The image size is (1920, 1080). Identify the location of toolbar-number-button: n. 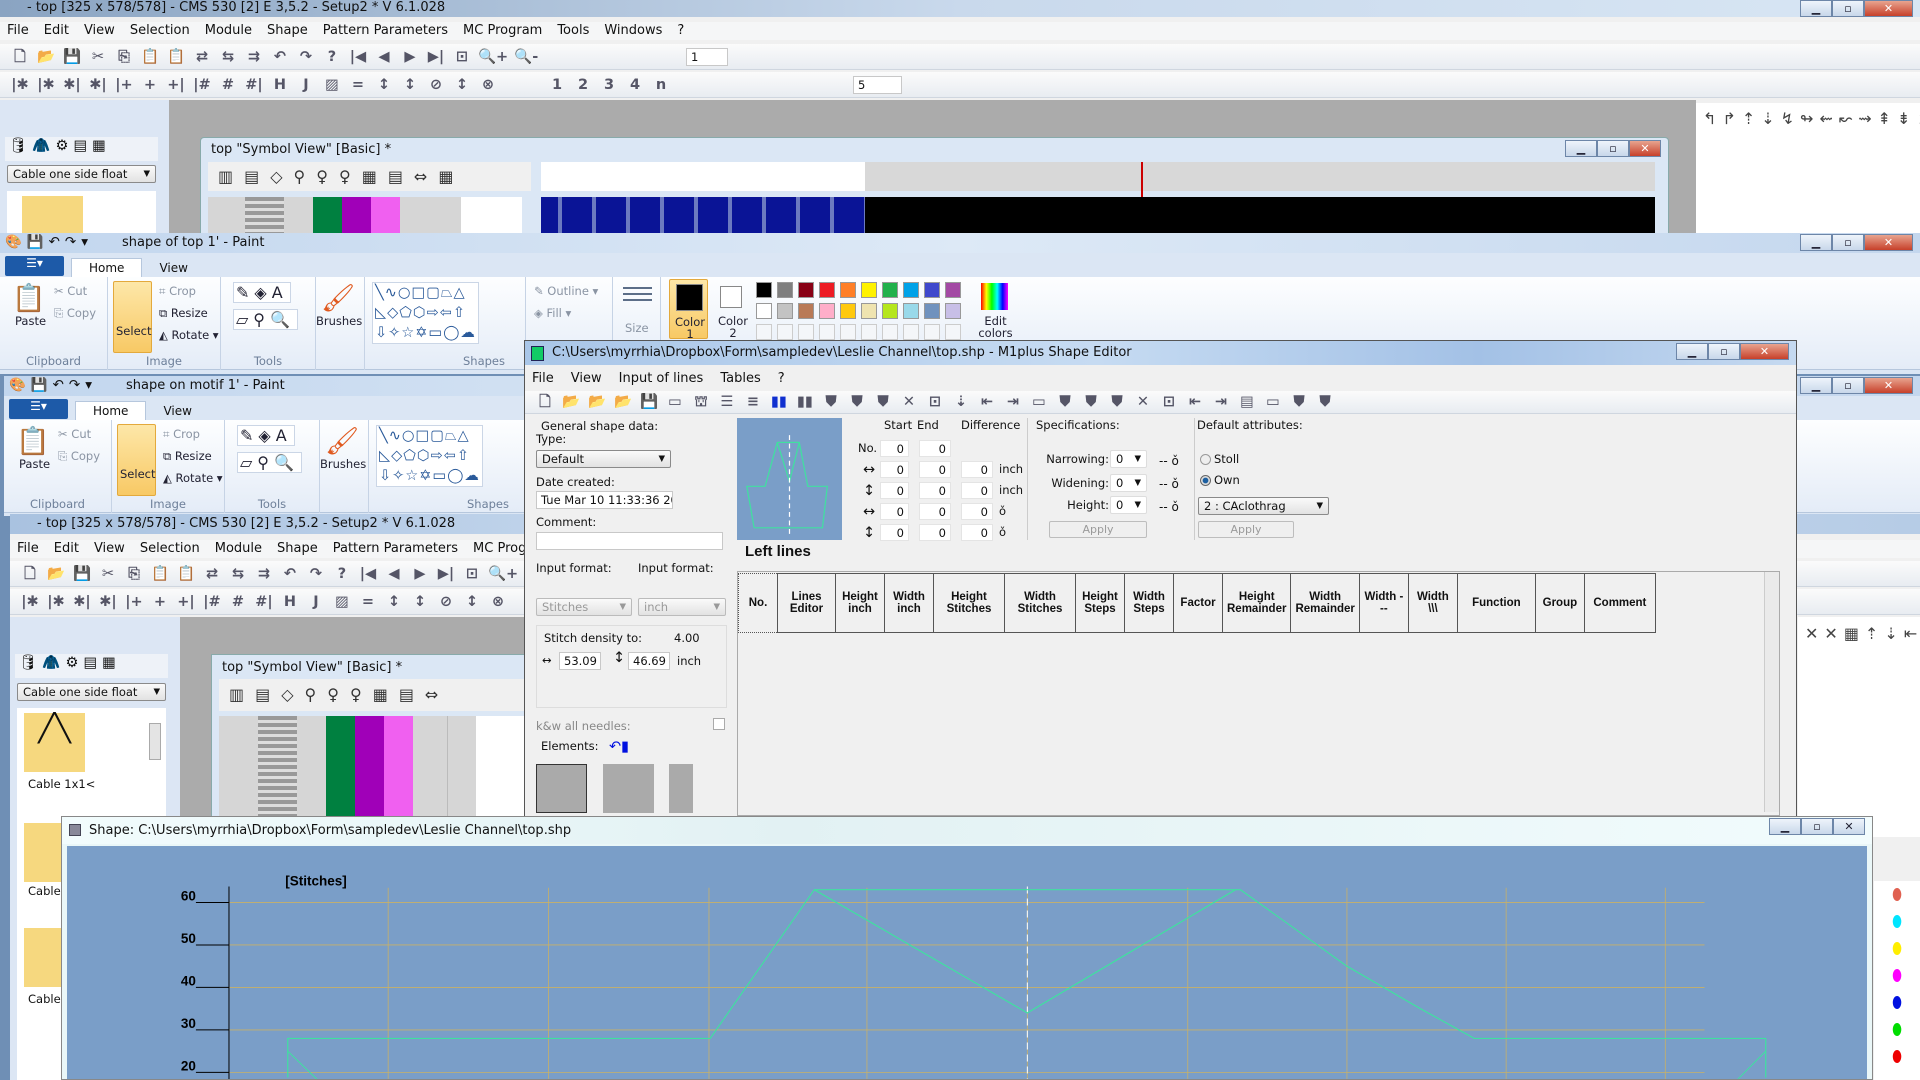
(661, 85).